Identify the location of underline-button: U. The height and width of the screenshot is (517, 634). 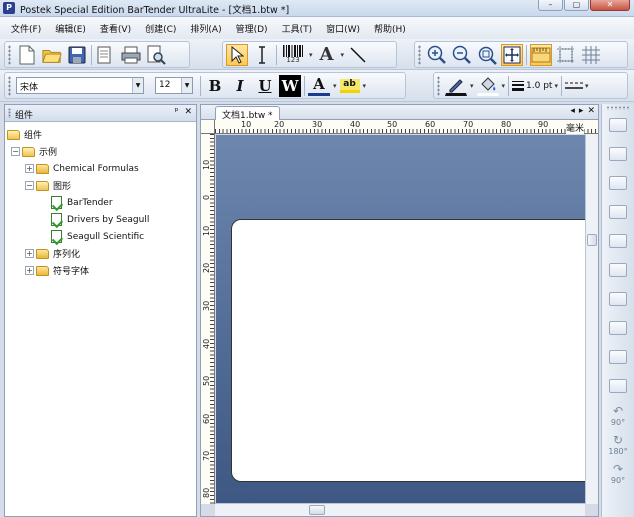
(265, 86).